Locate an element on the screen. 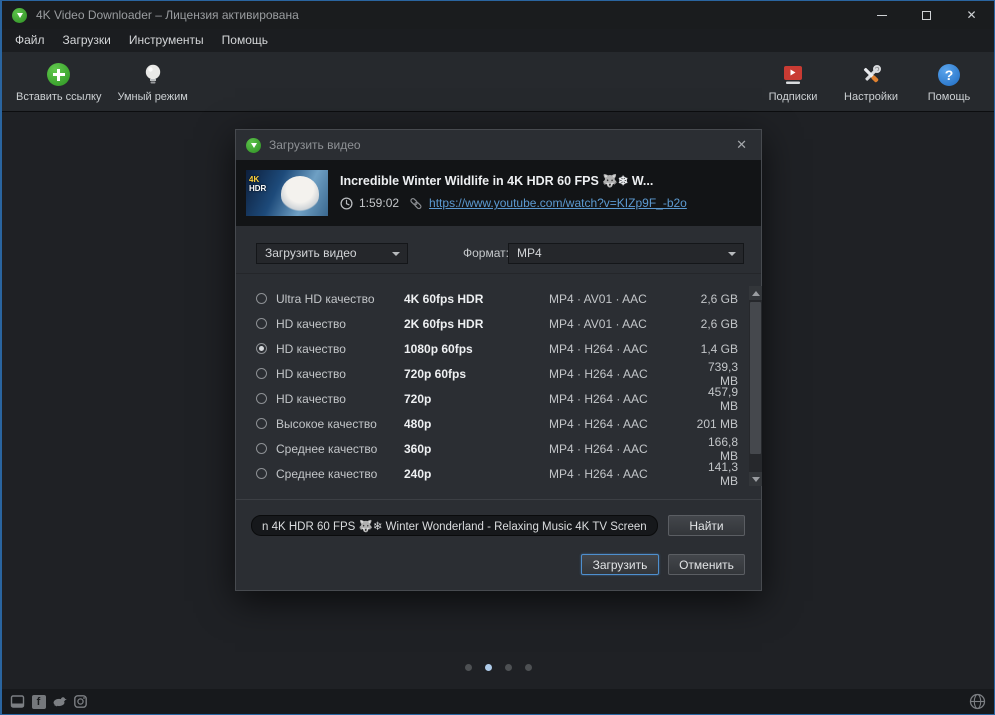 This screenshot has height=715, width=995. language-globe-icon is located at coordinates (977, 701).